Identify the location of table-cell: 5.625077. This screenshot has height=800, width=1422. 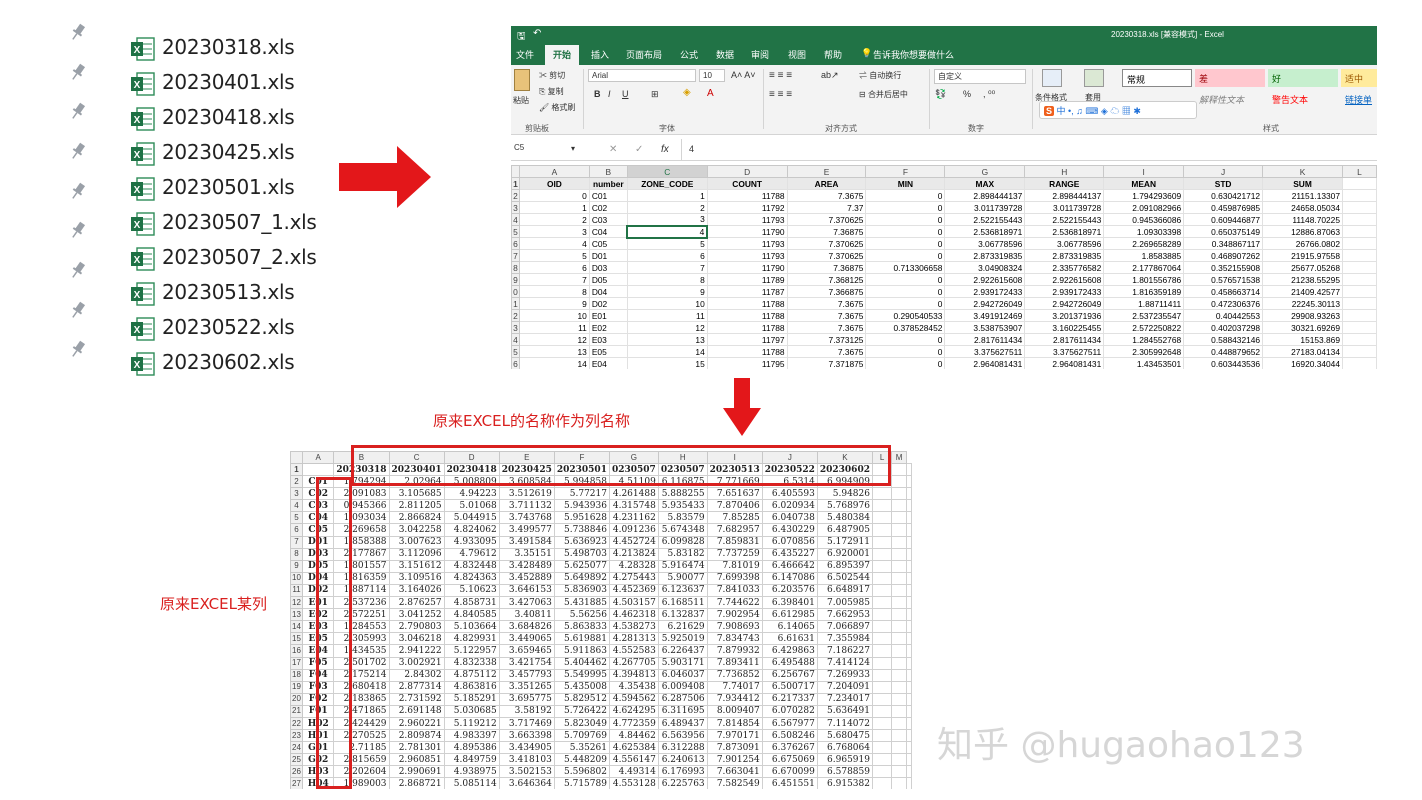
(581, 566).